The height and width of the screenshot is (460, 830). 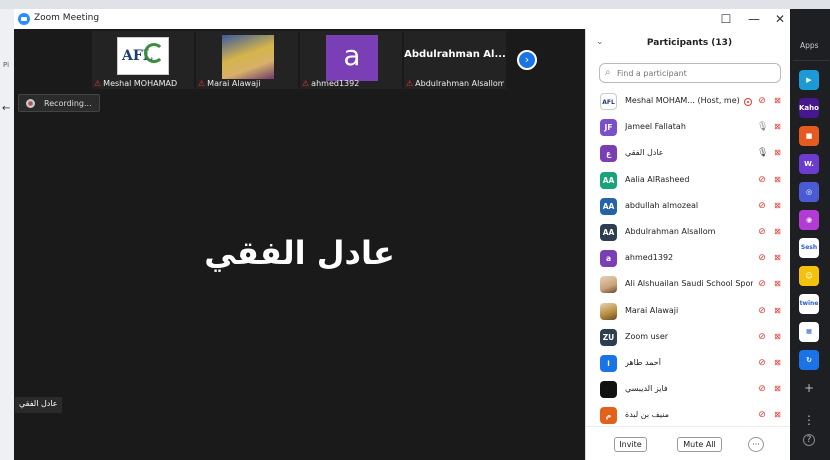 I want to click on search-input, so click(x=697, y=73).